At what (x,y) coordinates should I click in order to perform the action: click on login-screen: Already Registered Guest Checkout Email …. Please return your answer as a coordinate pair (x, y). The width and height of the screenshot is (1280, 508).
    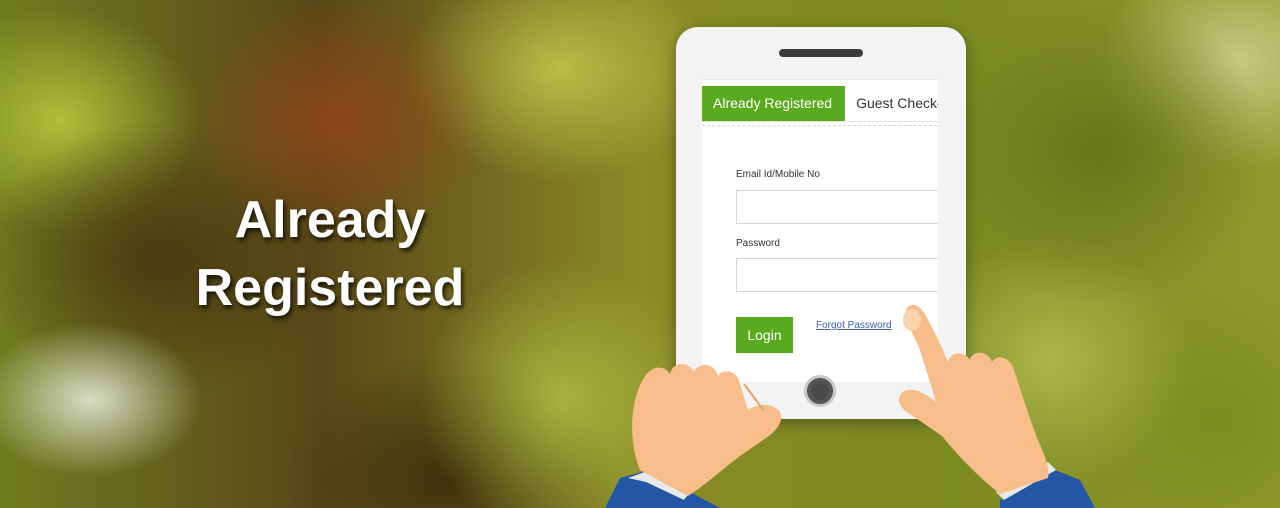
    Looking at the image, I should click on (820, 230).